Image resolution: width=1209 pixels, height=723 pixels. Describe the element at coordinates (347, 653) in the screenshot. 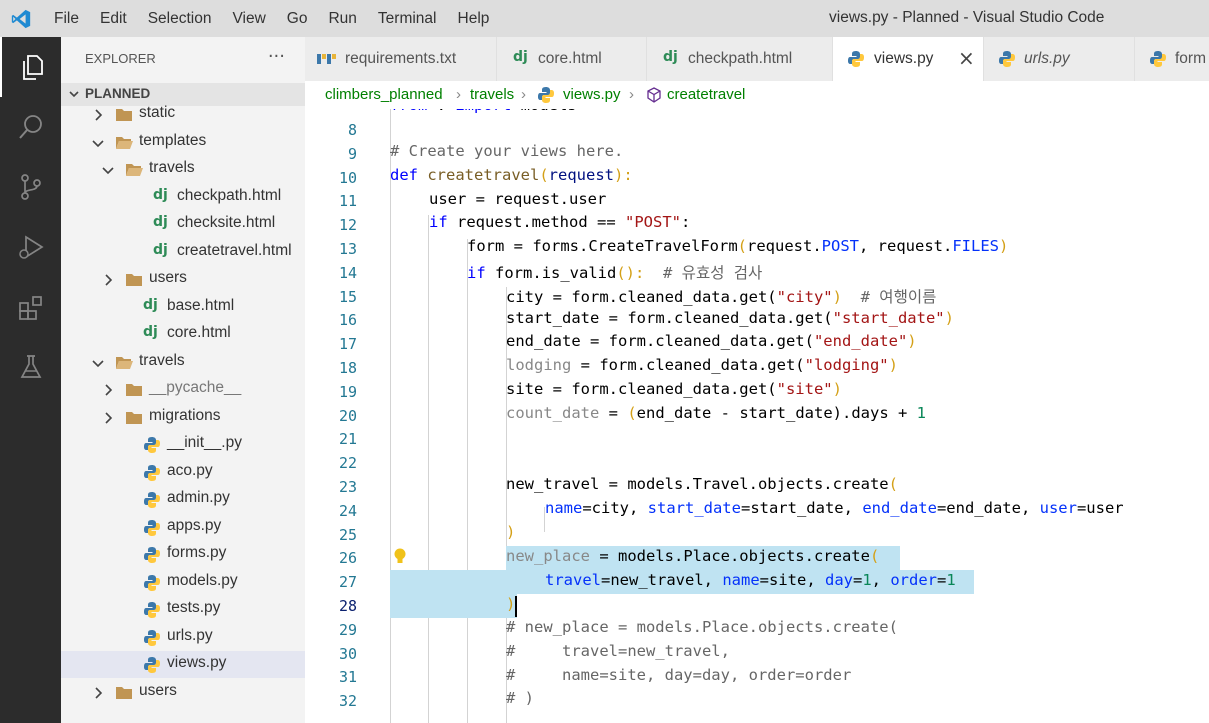

I see `line-number: 30` at that location.